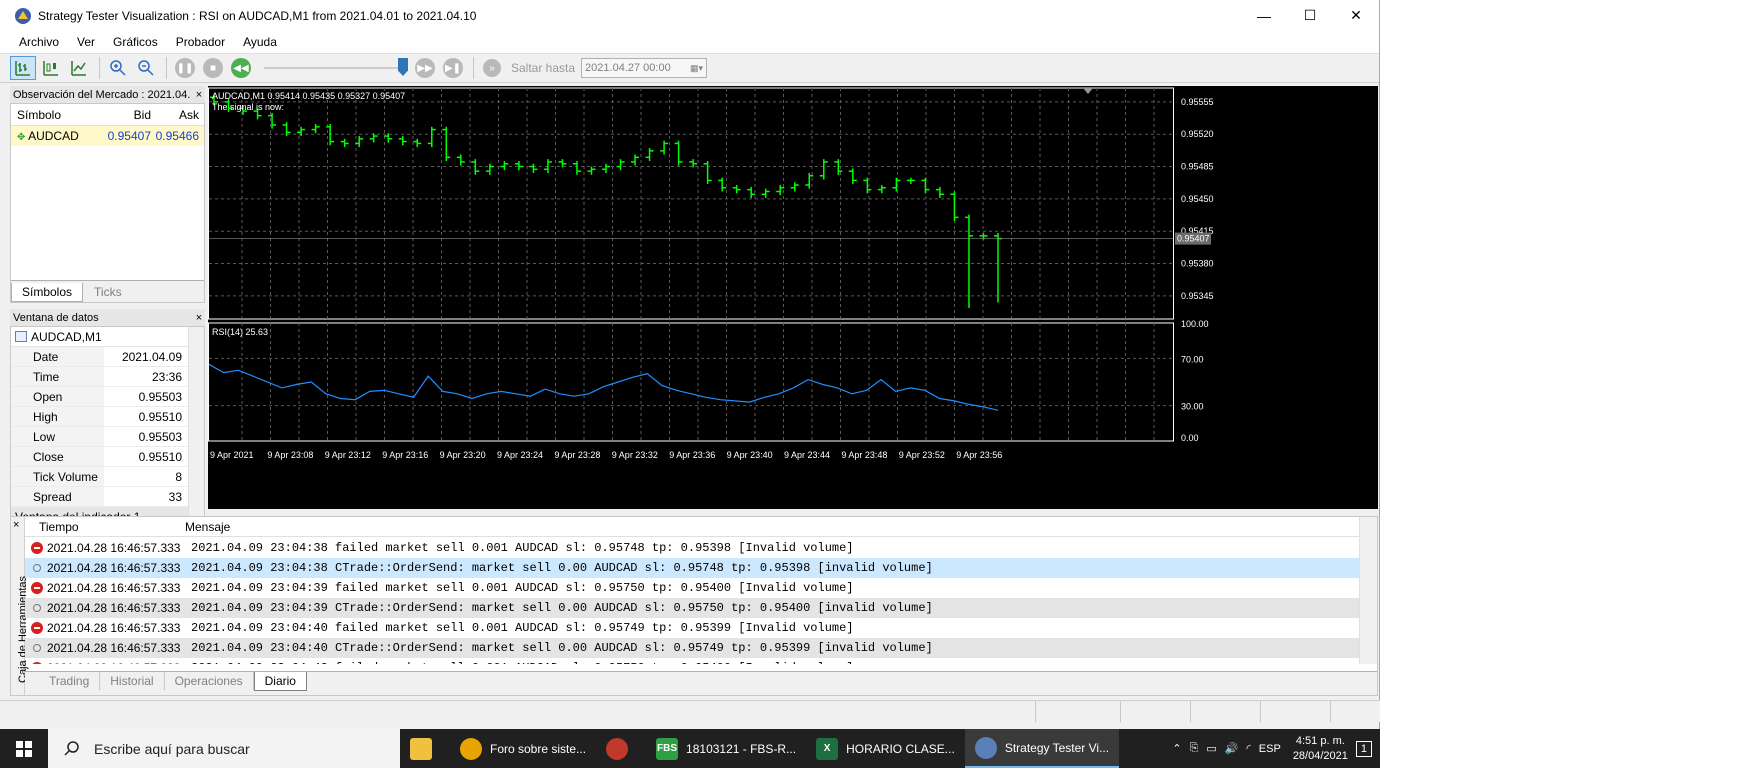 Image resolution: width=1742 pixels, height=768 pixels. I want to click on symbol-row-audcad: ✥ AUDCAD 0.95407 0.95466, so click(107, 136).